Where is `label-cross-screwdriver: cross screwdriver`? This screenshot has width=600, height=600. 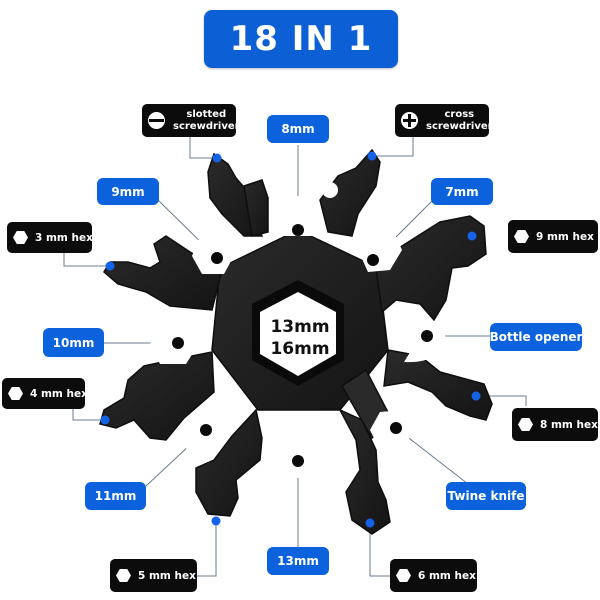 label-cross-screwdriver: cross screwdriver is located at coordinates (444, 120).